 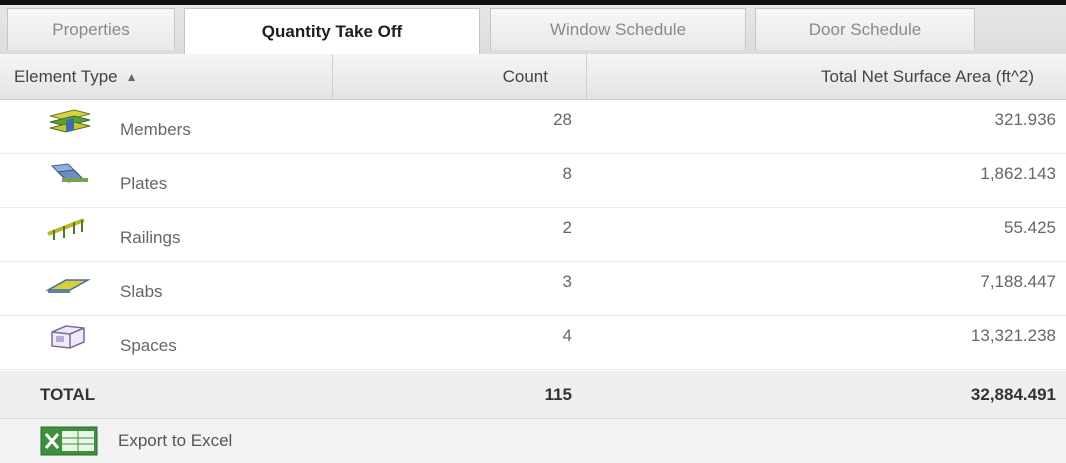 I want to click on tab-properties: Properties, so click(x=91, y=29).